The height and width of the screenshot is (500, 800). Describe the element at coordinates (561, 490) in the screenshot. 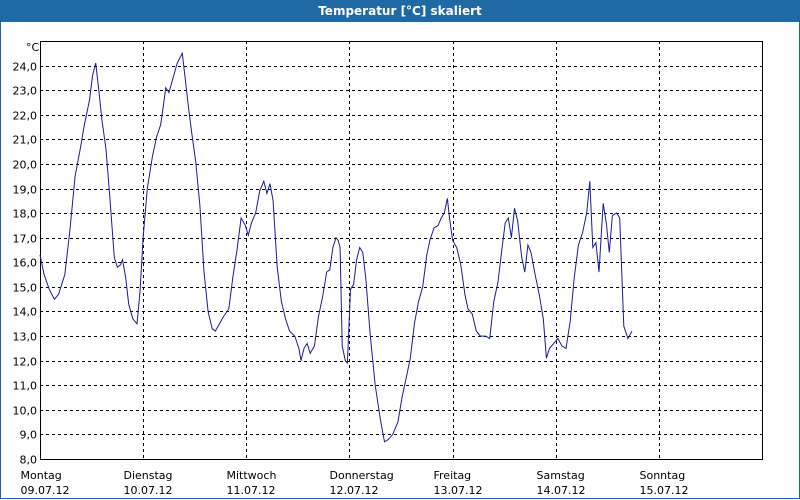

I see `x-date-label: 14.07.12` at that location.